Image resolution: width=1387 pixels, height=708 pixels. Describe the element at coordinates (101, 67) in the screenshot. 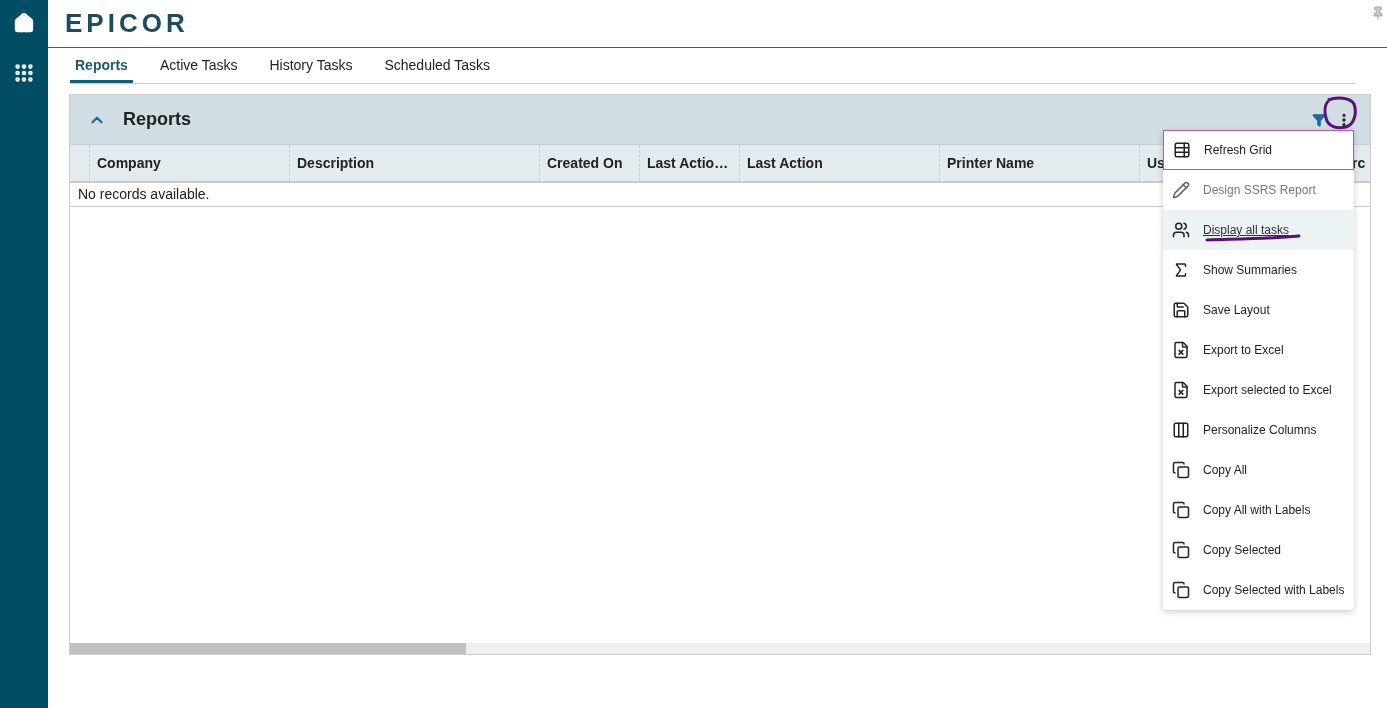

I see `tab: Reports` at that location.